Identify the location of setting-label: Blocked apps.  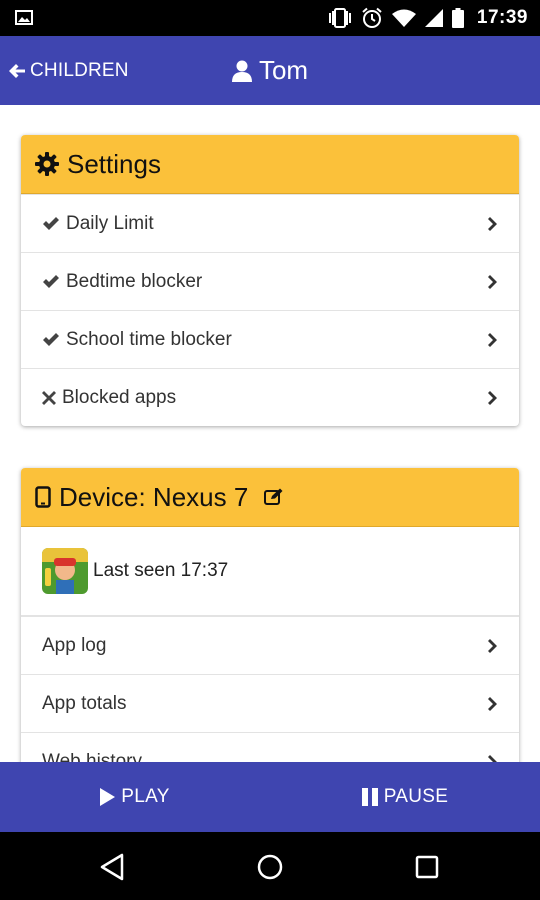
(119, 397).